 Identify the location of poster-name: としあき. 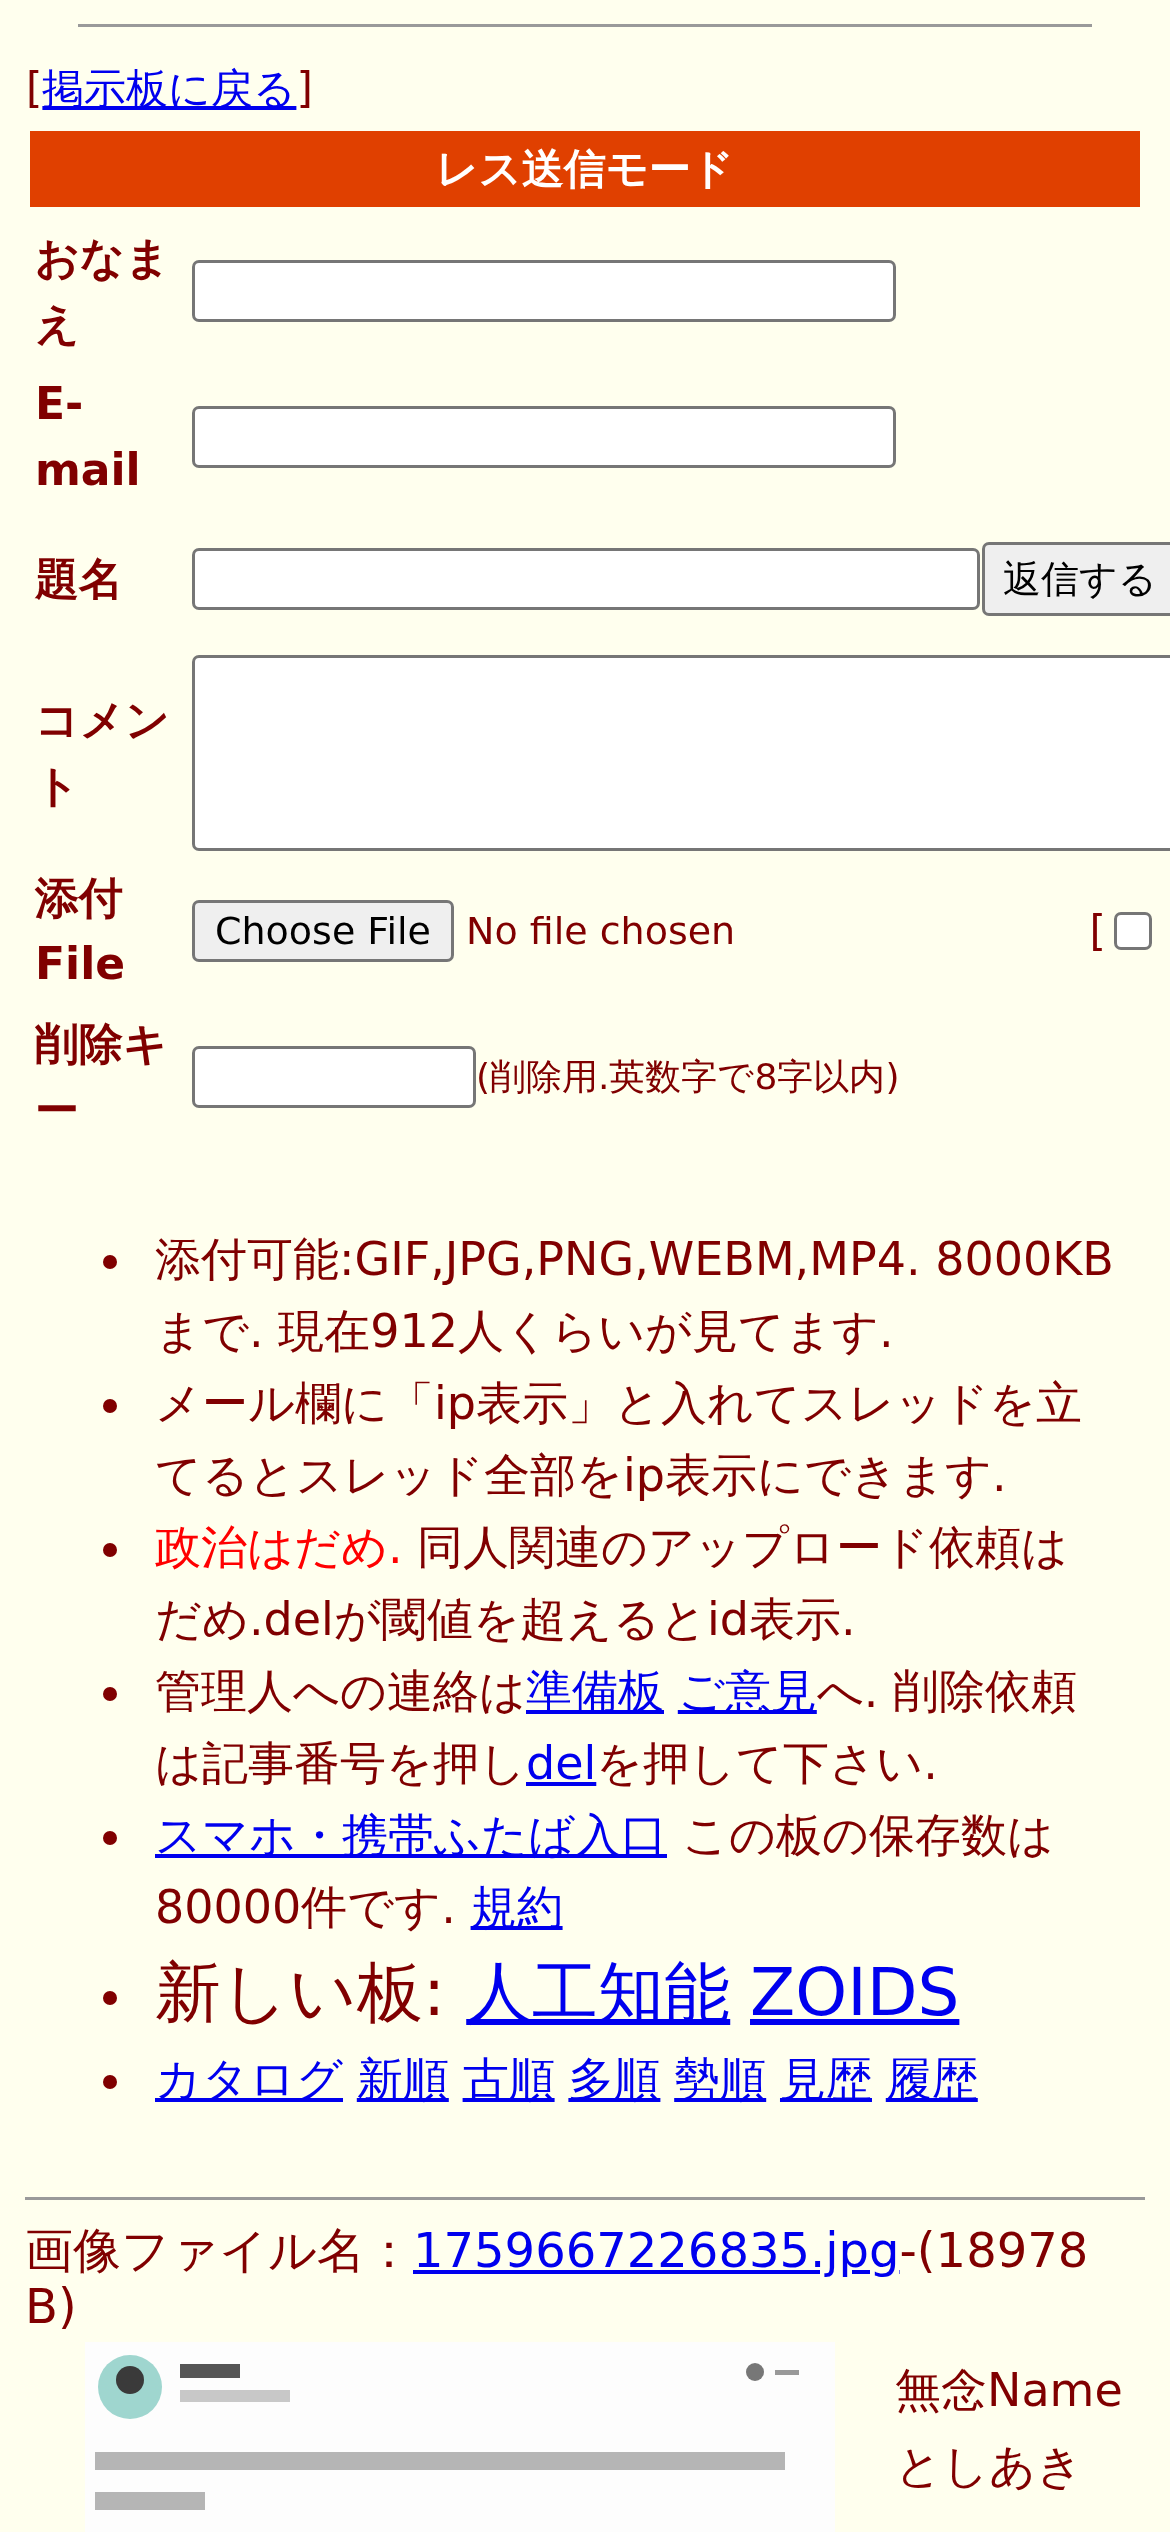
(989, 2466).